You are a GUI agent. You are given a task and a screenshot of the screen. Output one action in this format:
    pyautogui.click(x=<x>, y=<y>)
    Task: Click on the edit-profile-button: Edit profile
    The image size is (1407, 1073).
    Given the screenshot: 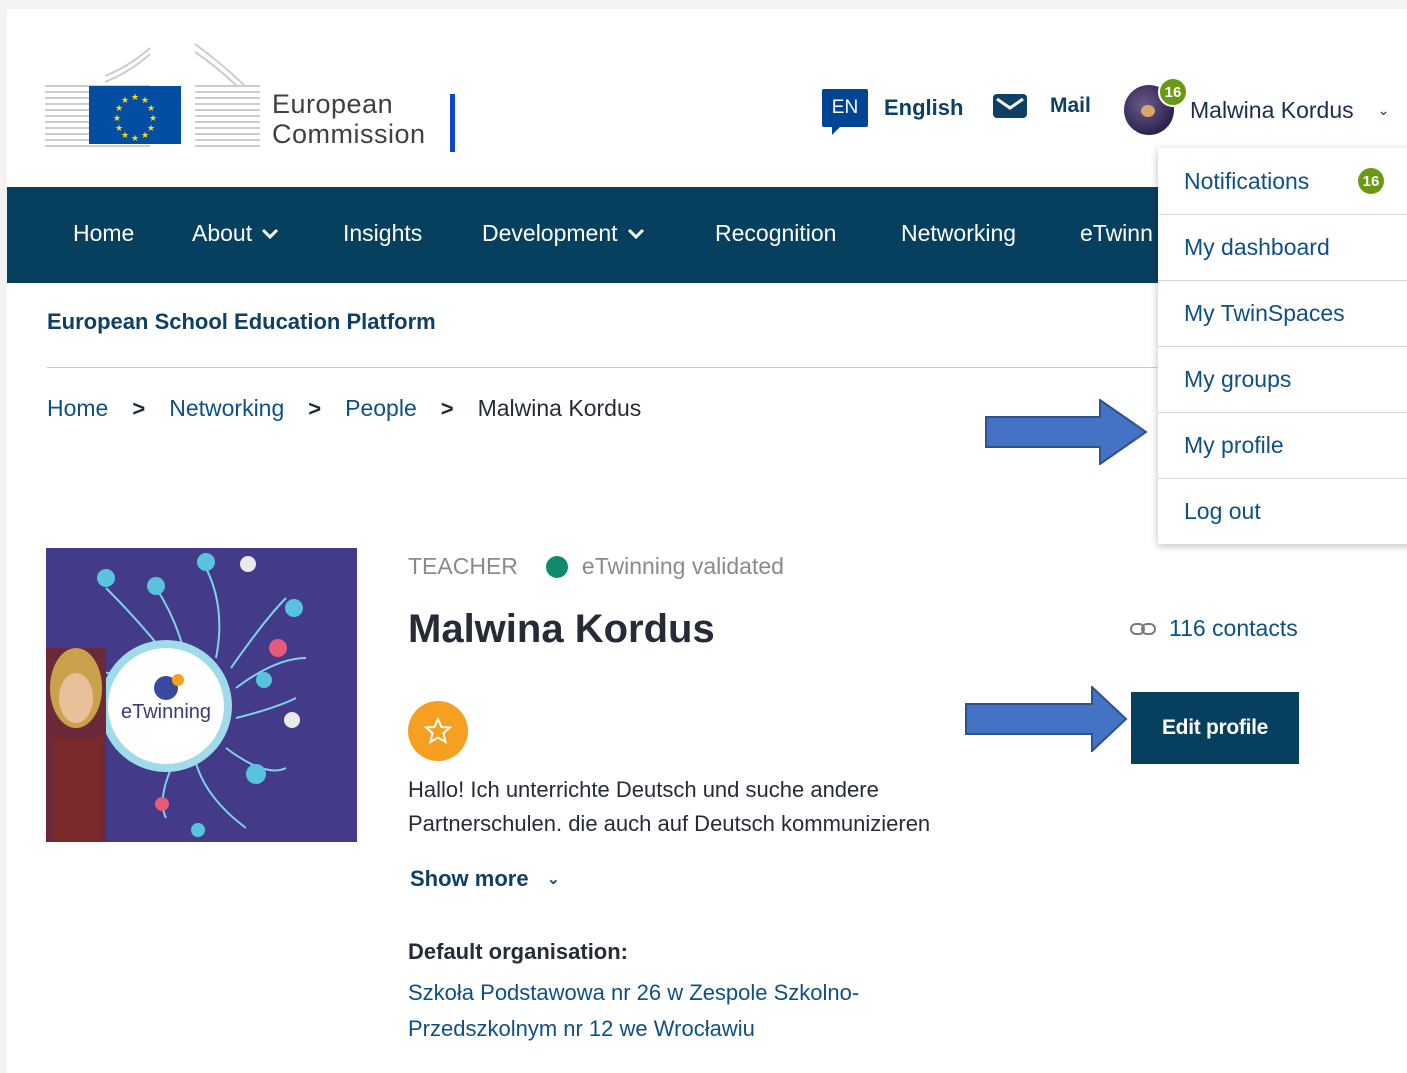 What is the action you would take?
    pyautogui.click(x=1215, y=728)
    